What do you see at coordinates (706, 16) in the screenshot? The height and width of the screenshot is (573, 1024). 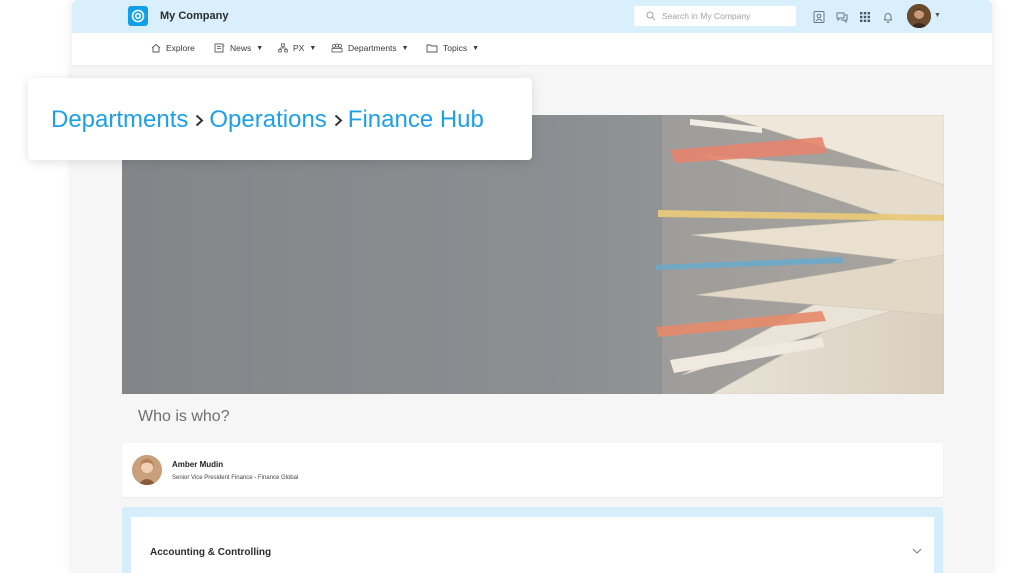 I see `search-input: Search in My Company` at bounding box center [706, 16].